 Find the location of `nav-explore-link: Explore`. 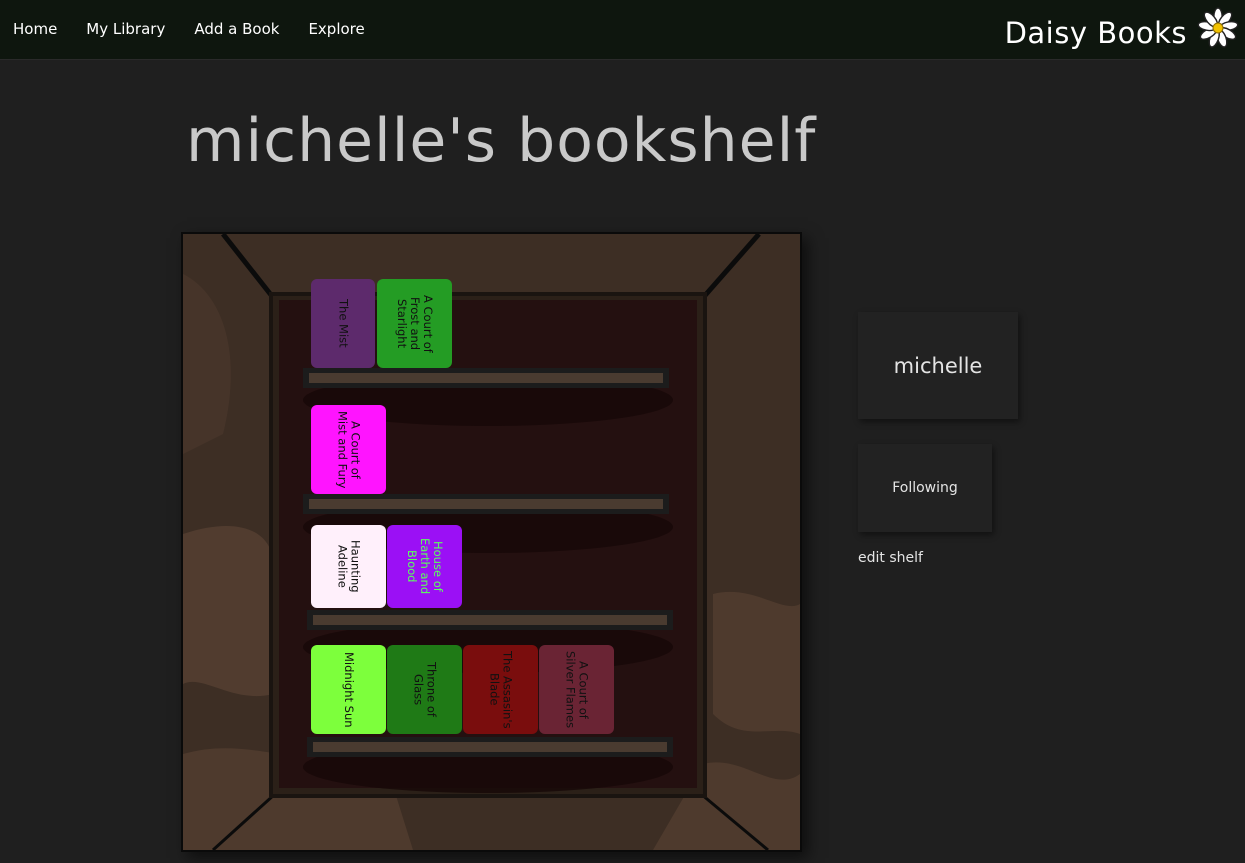

nav-explore-link: Explore is located at coordinates (336, 29).